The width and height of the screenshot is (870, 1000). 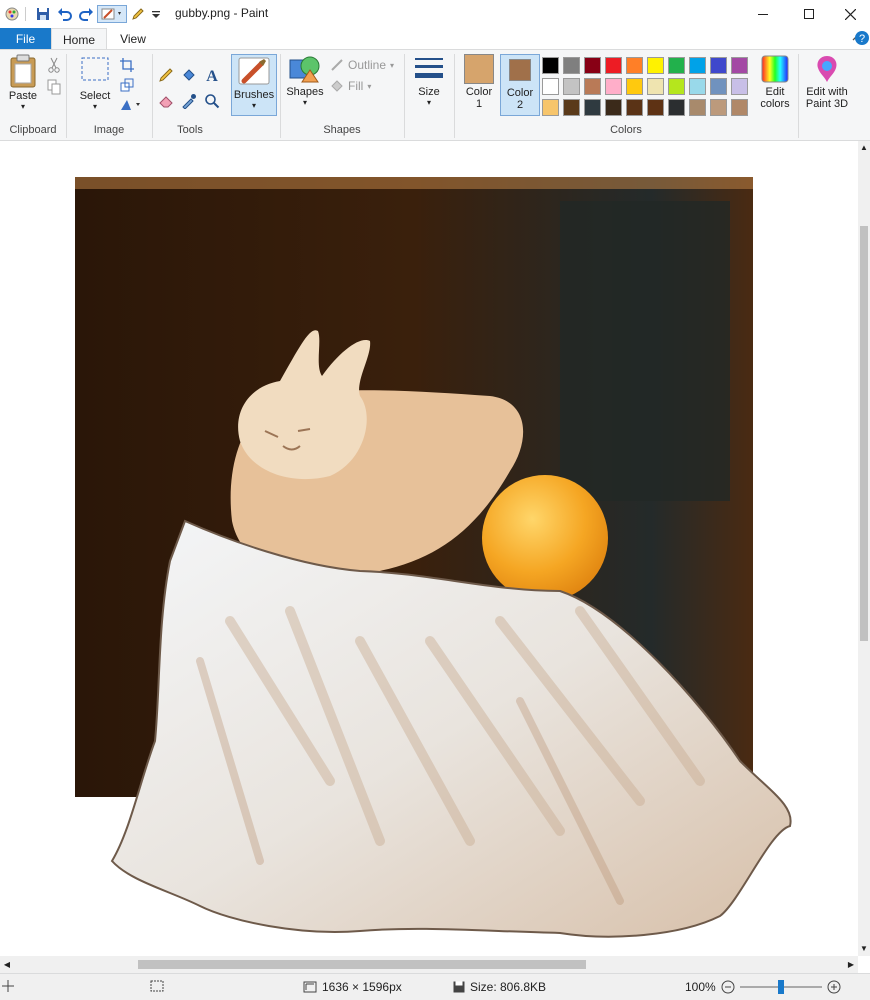 I want to click on fill-dropdown: Fill ▾, so click(x=350, y=86).